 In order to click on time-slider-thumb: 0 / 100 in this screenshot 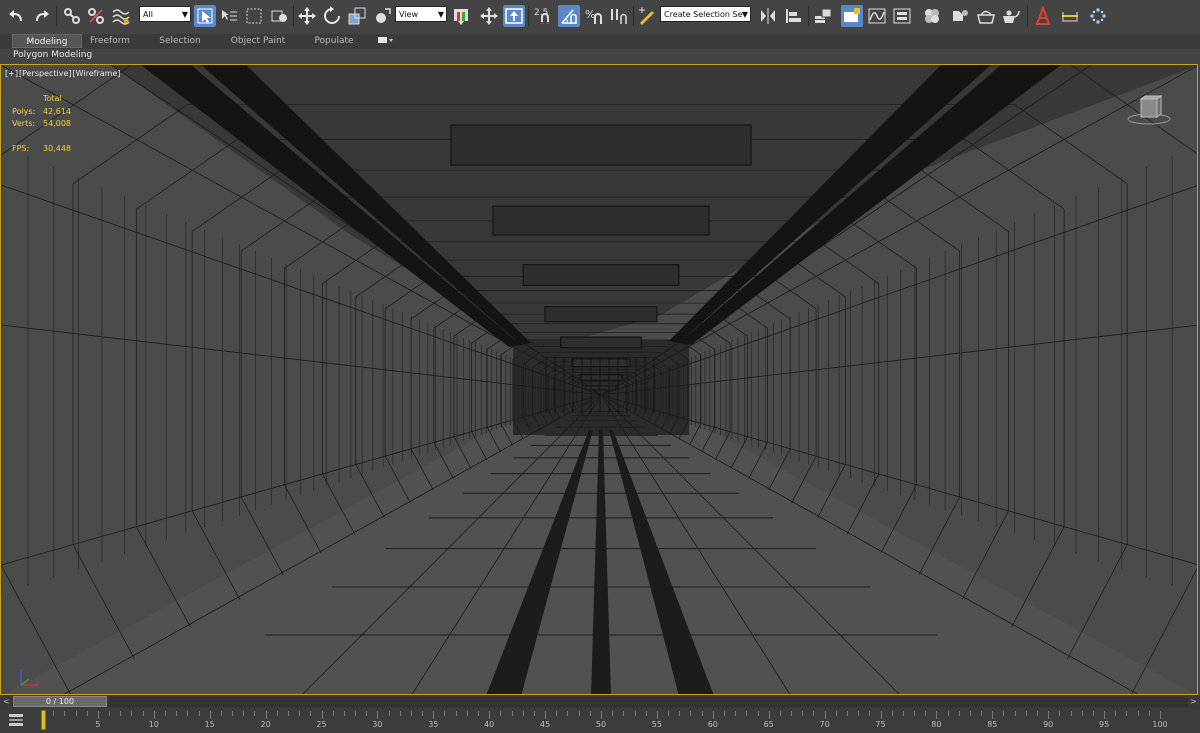, I will do `click(60, 701)`.